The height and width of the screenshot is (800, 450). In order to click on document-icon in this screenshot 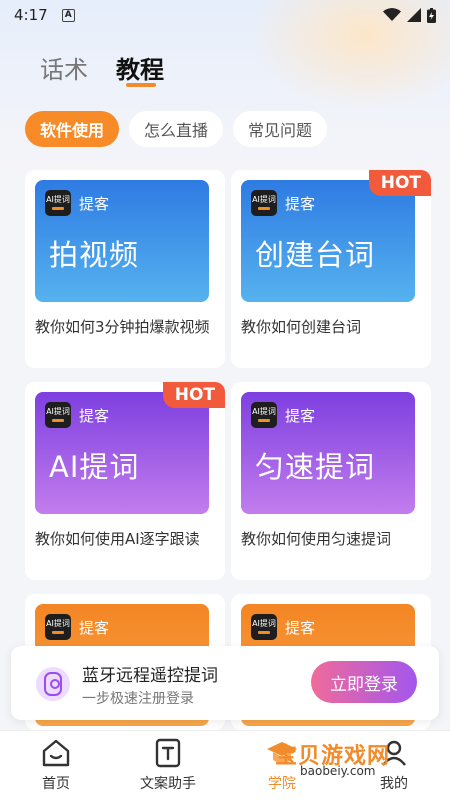, I will do `click(168, 753)`.